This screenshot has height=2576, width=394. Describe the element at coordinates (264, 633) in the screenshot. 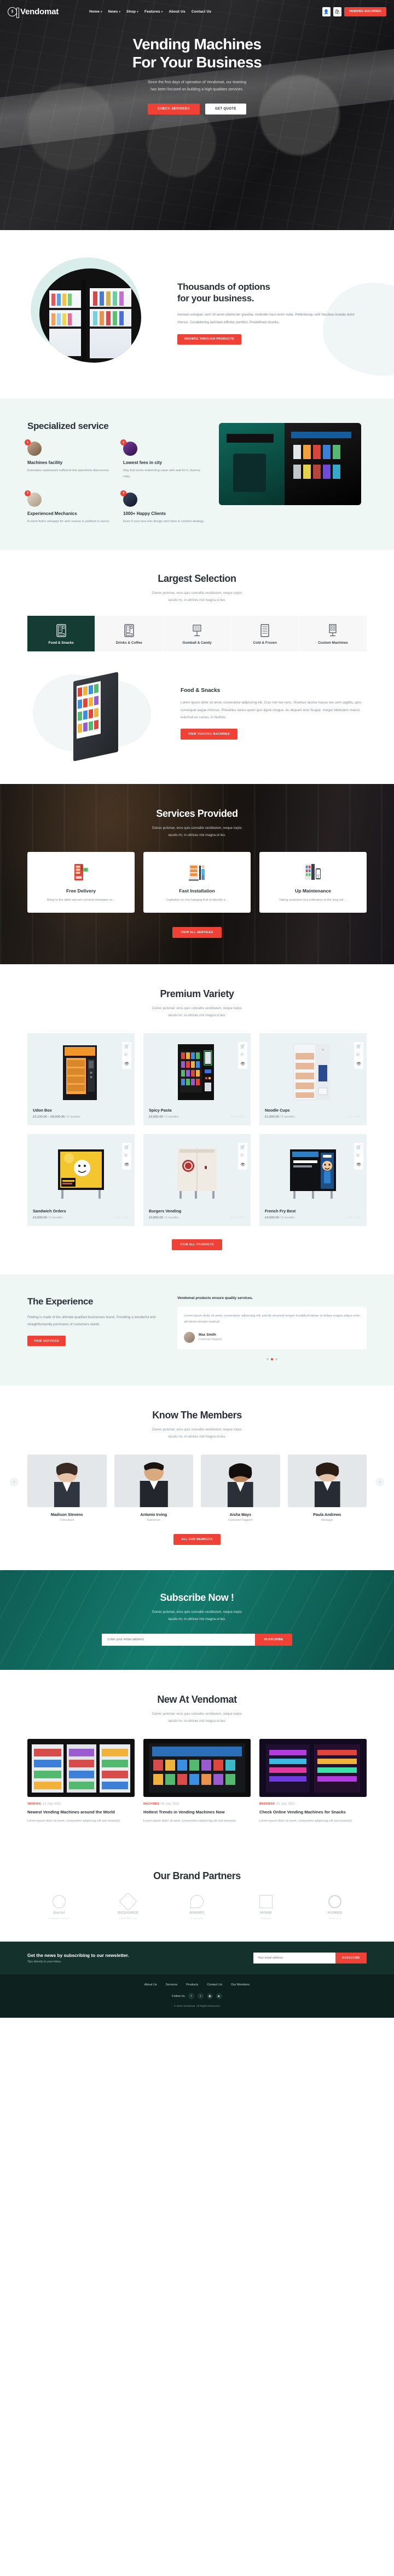

I see `tab-cold-and-frozen: Cold & Frozen` at that location.